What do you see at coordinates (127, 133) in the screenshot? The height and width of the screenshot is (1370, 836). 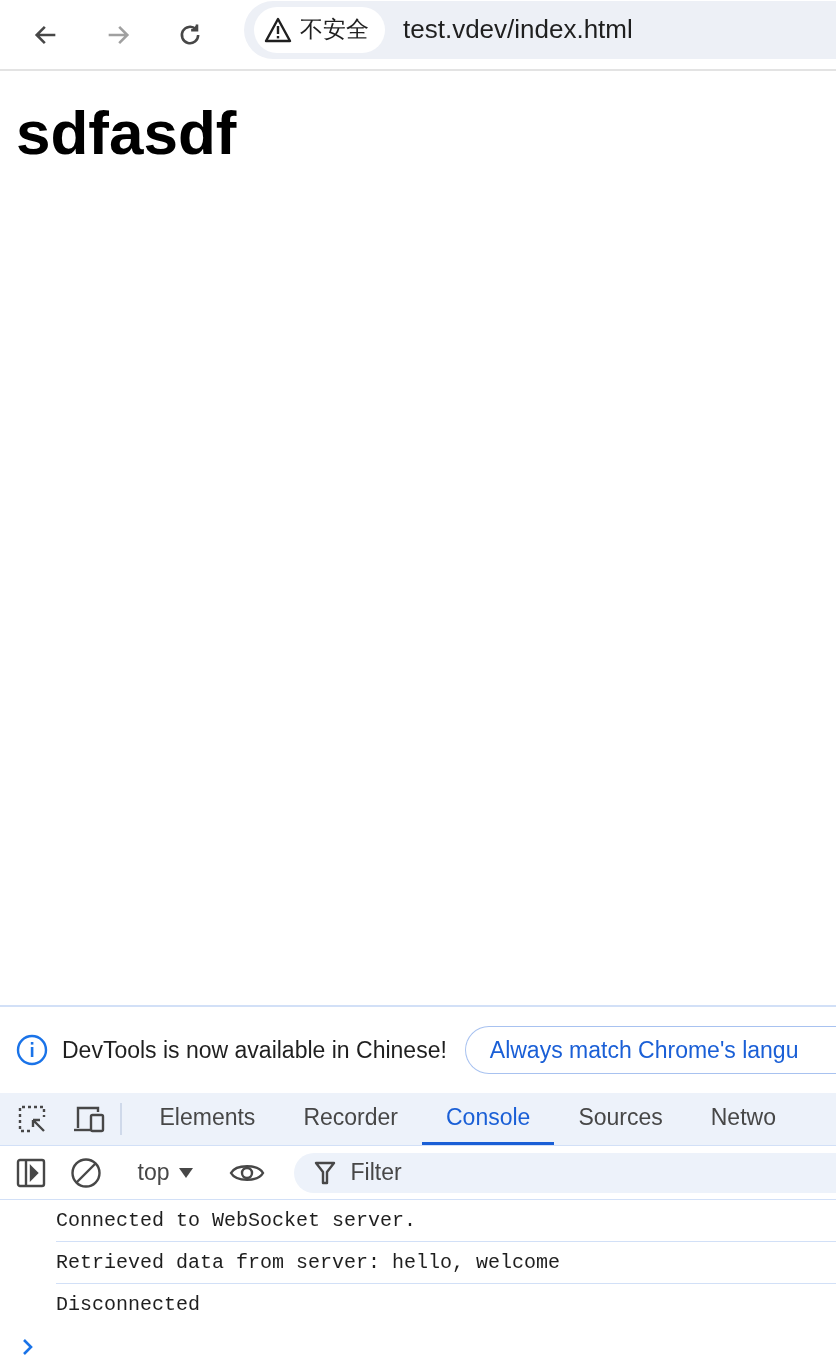 I see `page-heading: sdfasdf` at bounding box center [127, 133].